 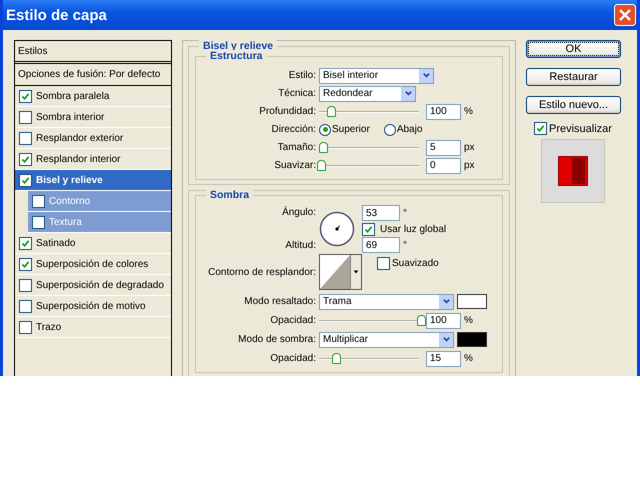 What do you see at coordinates (69, 201) in the screenshot?
I see `item-label: Contorno` at bounding box center [69, 201].